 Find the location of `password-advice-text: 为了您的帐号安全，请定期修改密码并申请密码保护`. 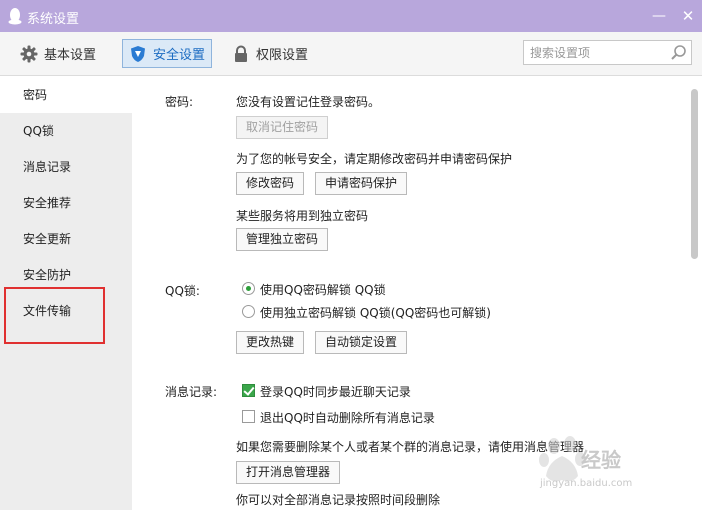

password-advice-text: 为了您的帐号安全，请定期修改密码并申请密码保护 is located at coordinates (374, 159).